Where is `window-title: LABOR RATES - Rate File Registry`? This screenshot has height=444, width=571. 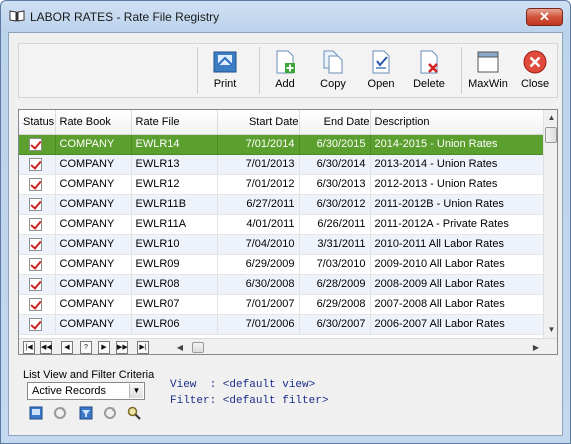
window-title: LABOR RATES - Rate File Registry is located at coordinates (125, 17).